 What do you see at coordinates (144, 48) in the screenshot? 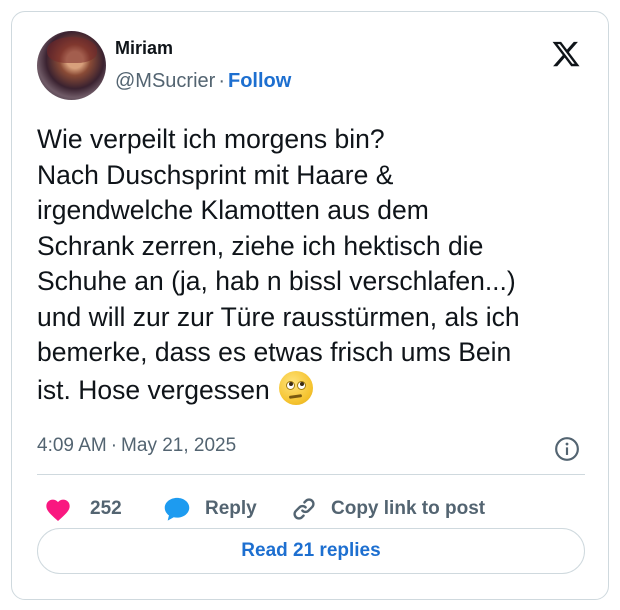
I see `author-name: Miriam` at bounding box center [144, 48].